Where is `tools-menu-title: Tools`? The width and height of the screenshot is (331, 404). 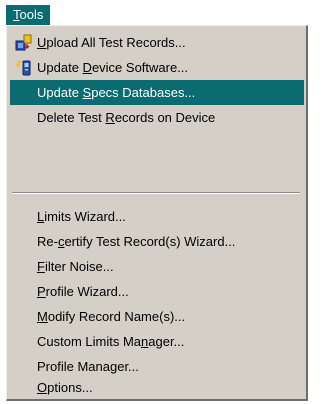
tools-menu-title: Tools is located at coordinates (28, 15).